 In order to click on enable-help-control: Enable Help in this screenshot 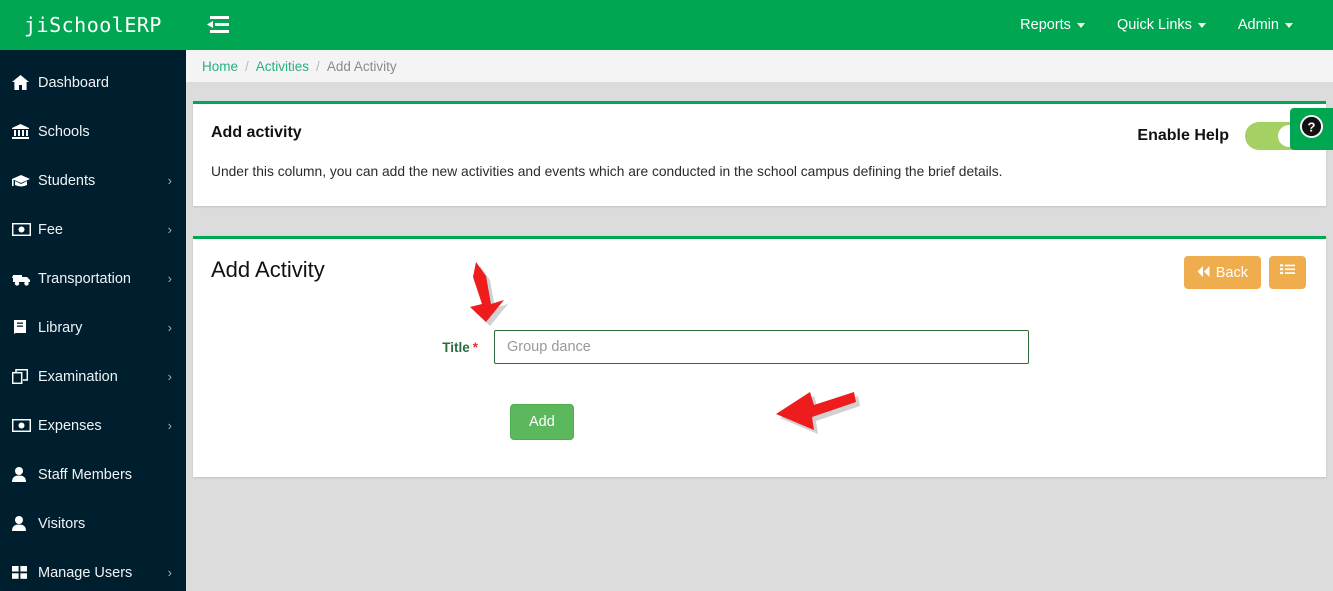, I will do `click(1220, 136)`.